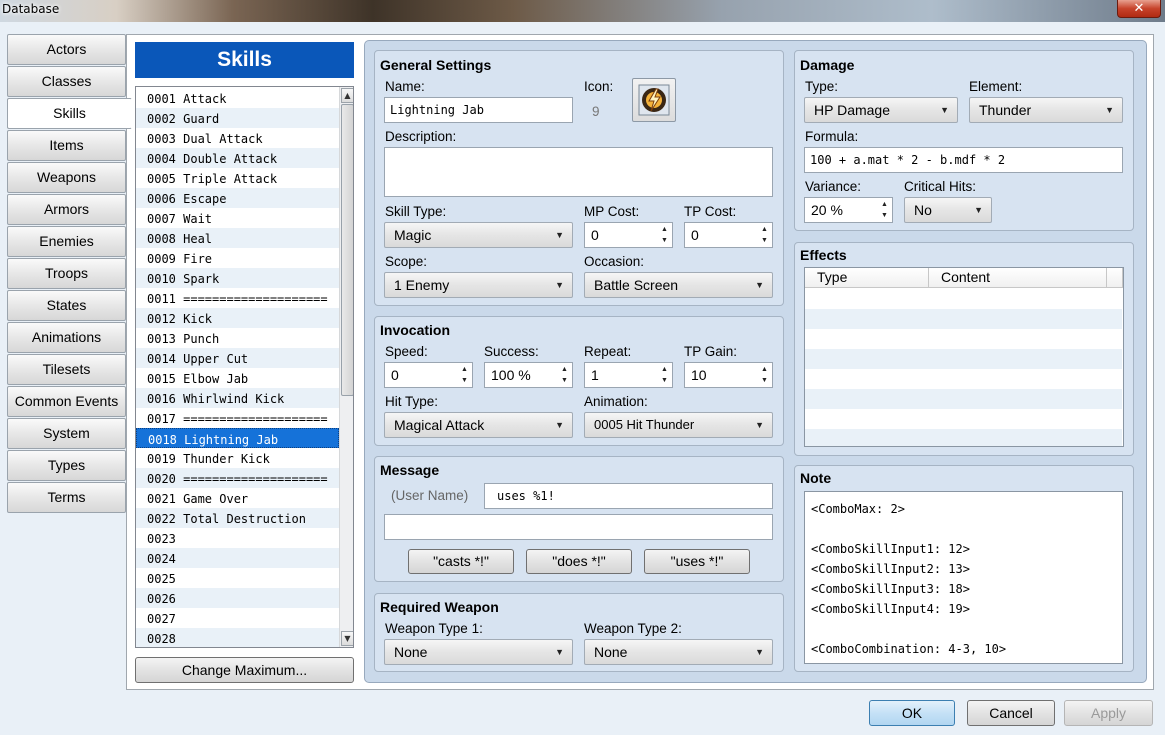  I want to click on list-item: 0010 Spark, so click(237, 278).